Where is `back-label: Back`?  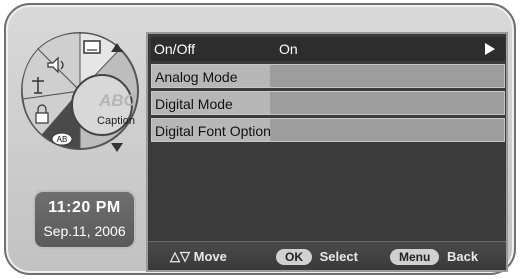
back-label: Back is located at coordinates (462, 257).